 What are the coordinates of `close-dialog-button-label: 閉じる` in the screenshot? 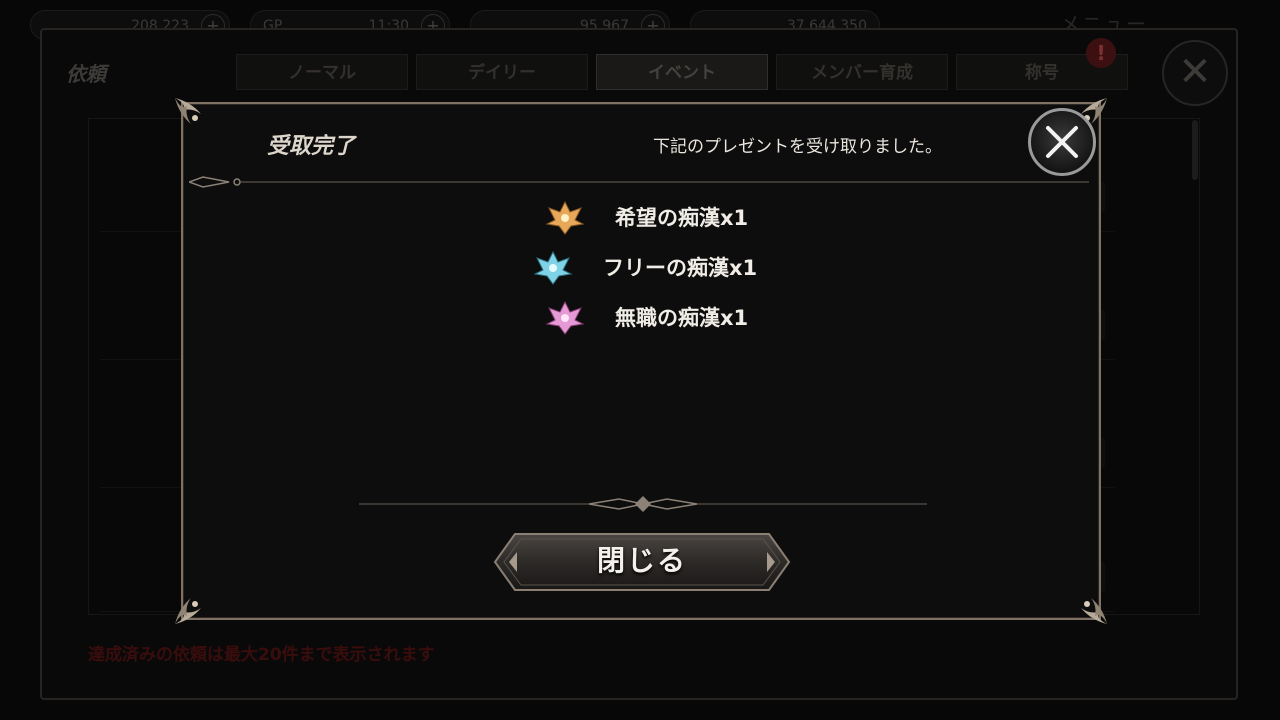 It's located at (641, 560).